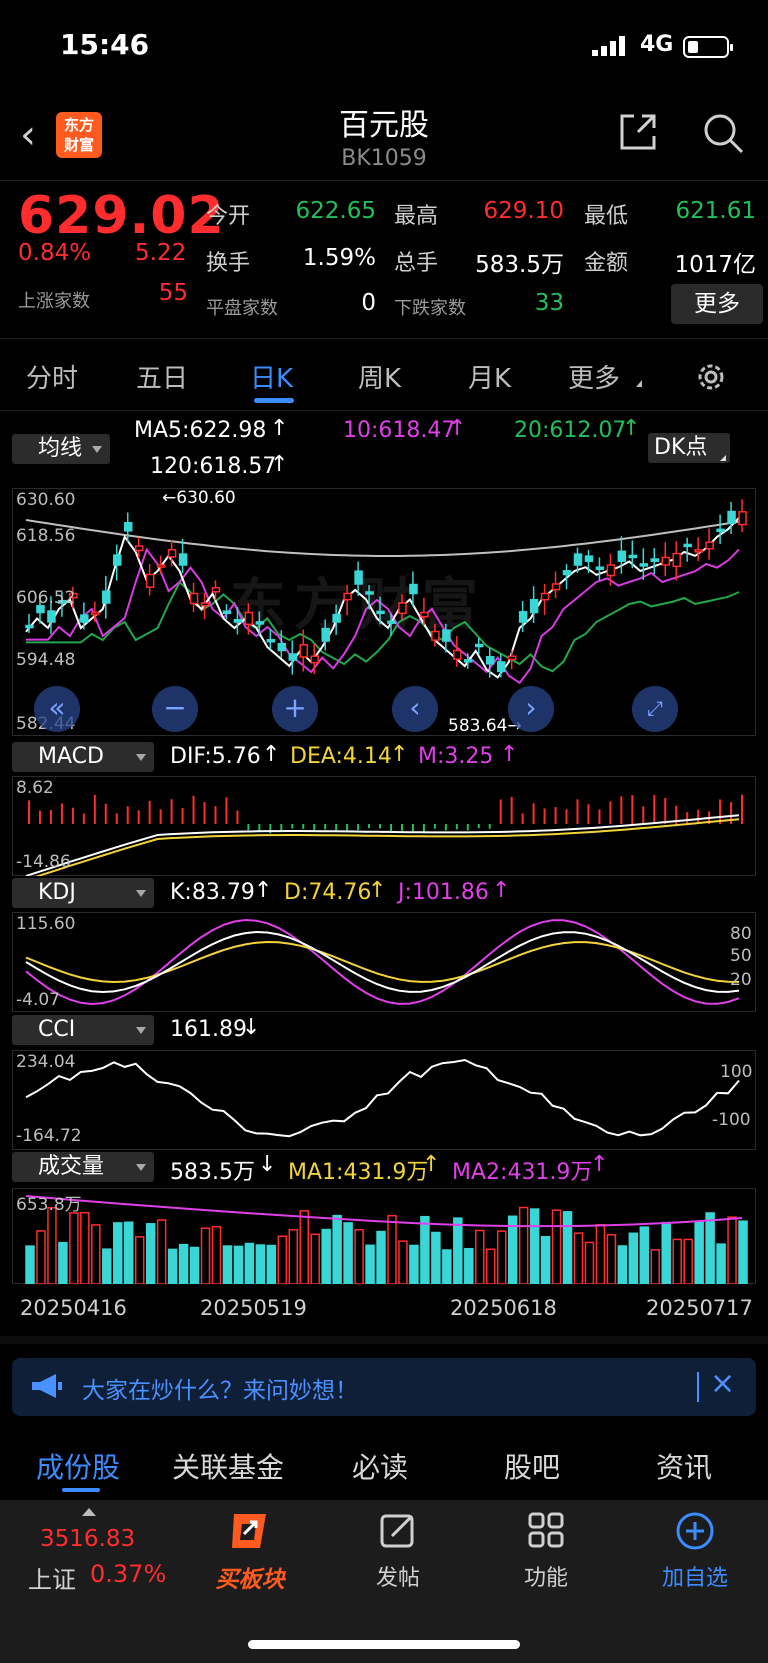  What do you see at coordinates (49, 1205) in the screenshot?
I see `volume-axis-top: 653.8万` at bounding box center [49, 1205].